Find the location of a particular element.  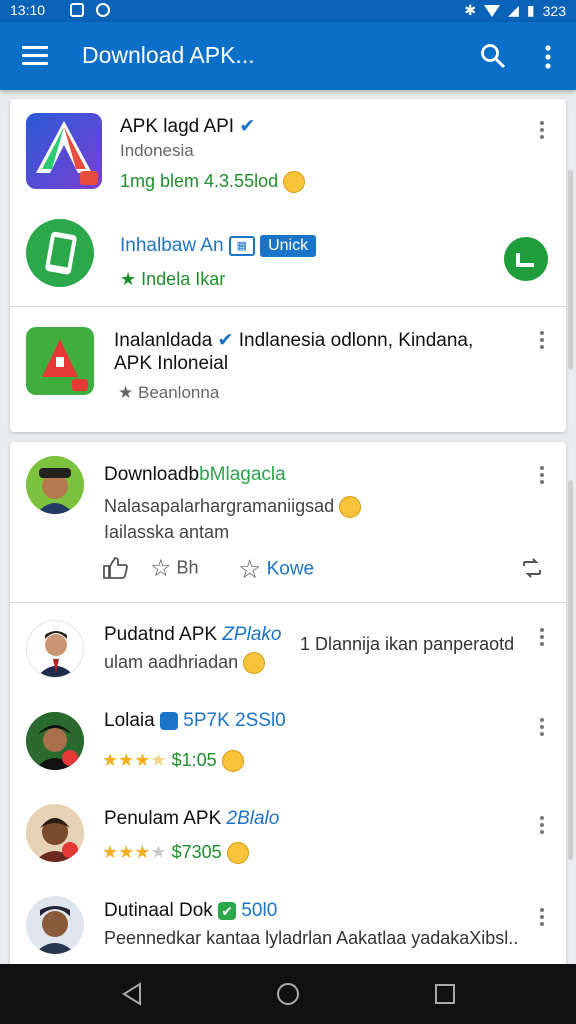

post-actions is located at coordinates (115, 568).